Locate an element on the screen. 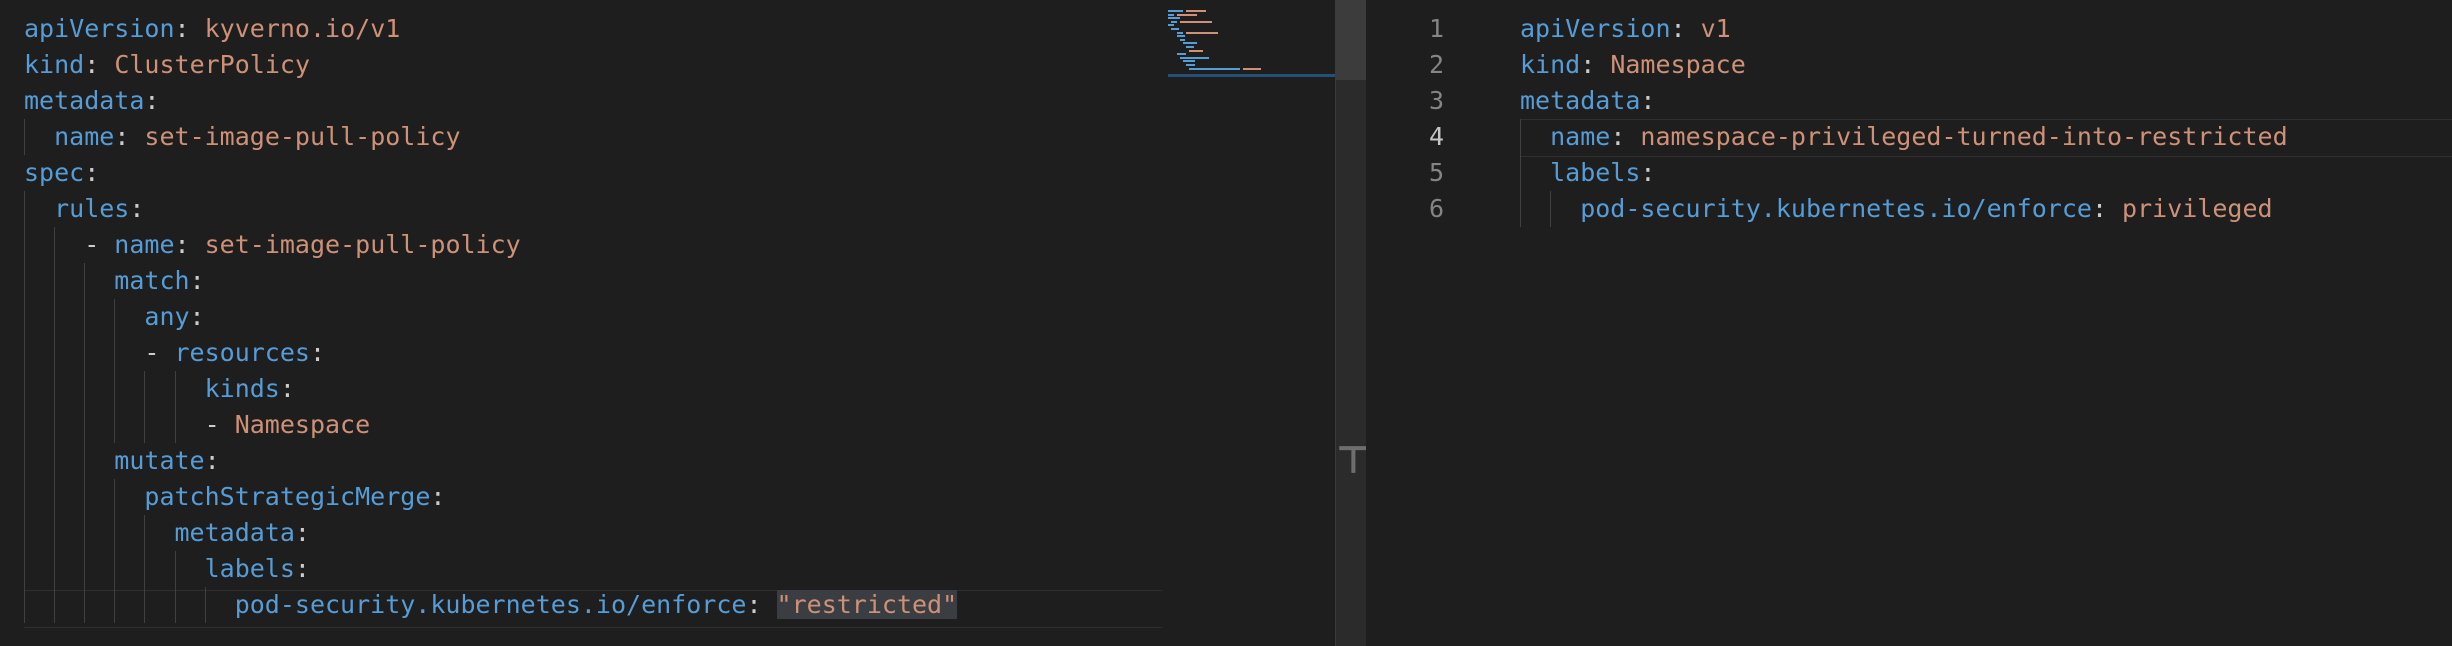 This screenshot has height=646, width=2452. left-scrollbar-thumb is located at coordinates (1350, 40).